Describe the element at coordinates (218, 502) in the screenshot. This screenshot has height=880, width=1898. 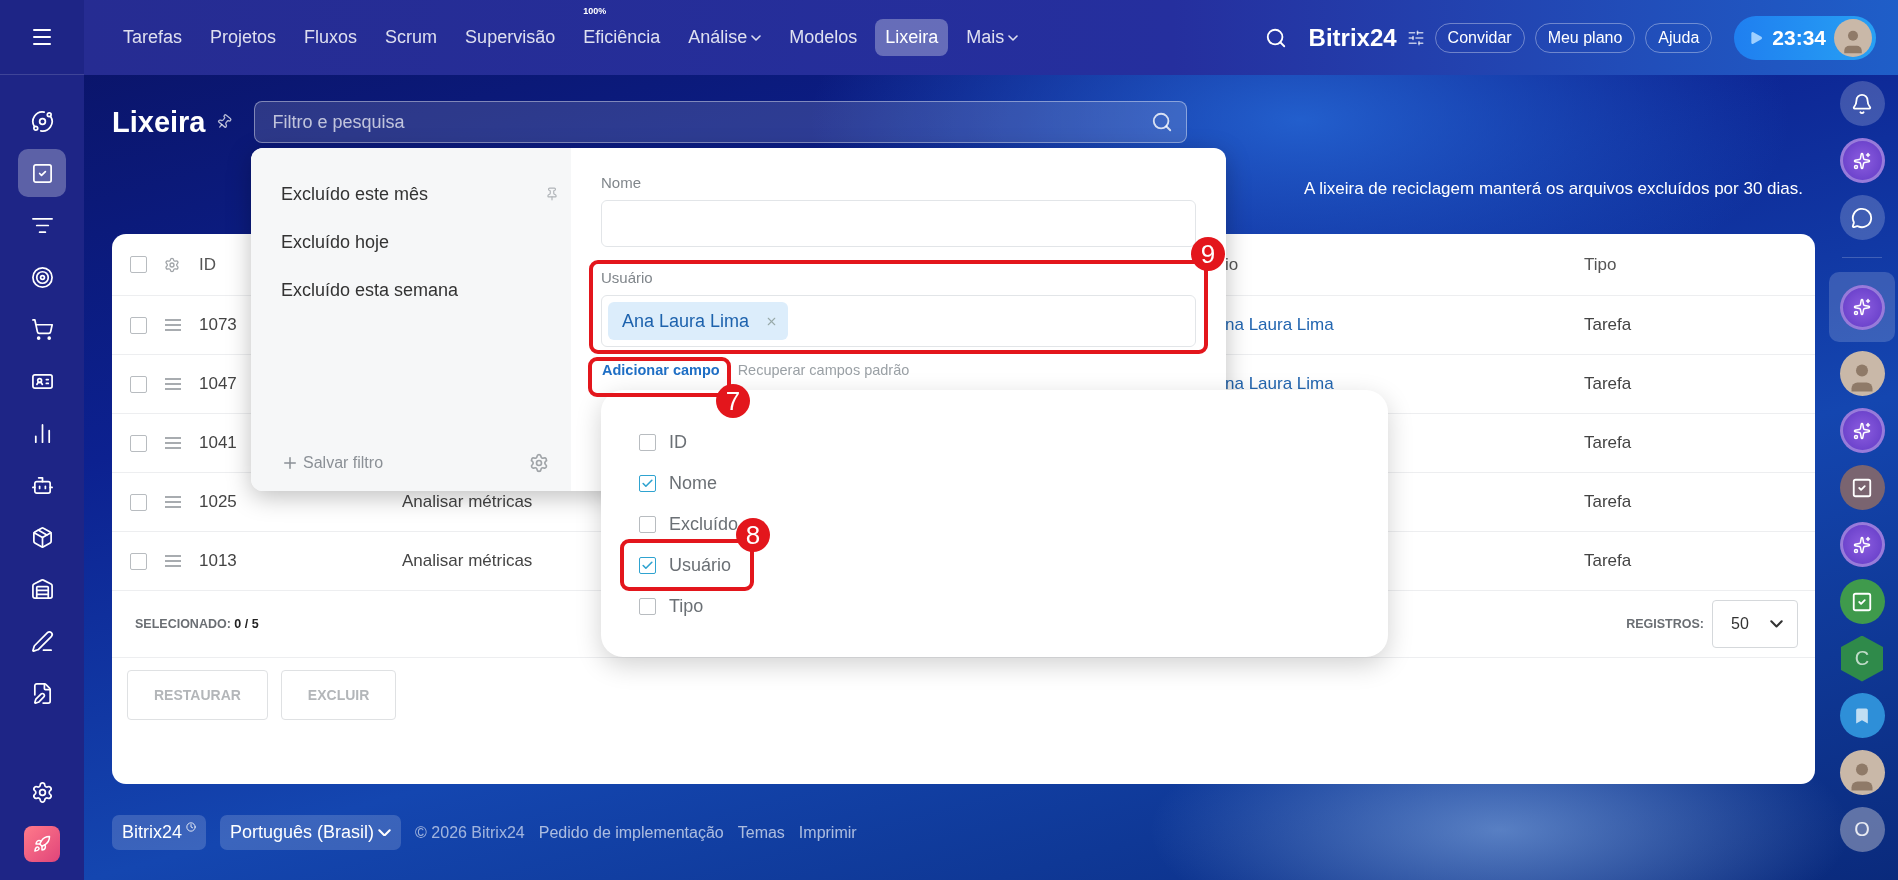
I see `table-cell: 1025` at that location.